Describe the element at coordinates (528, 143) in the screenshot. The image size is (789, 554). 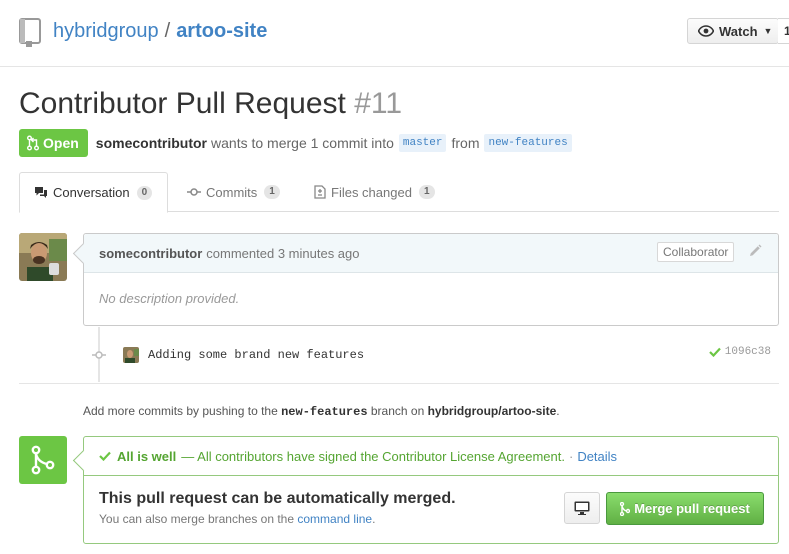
I see `head-branch: new-features` at that location.